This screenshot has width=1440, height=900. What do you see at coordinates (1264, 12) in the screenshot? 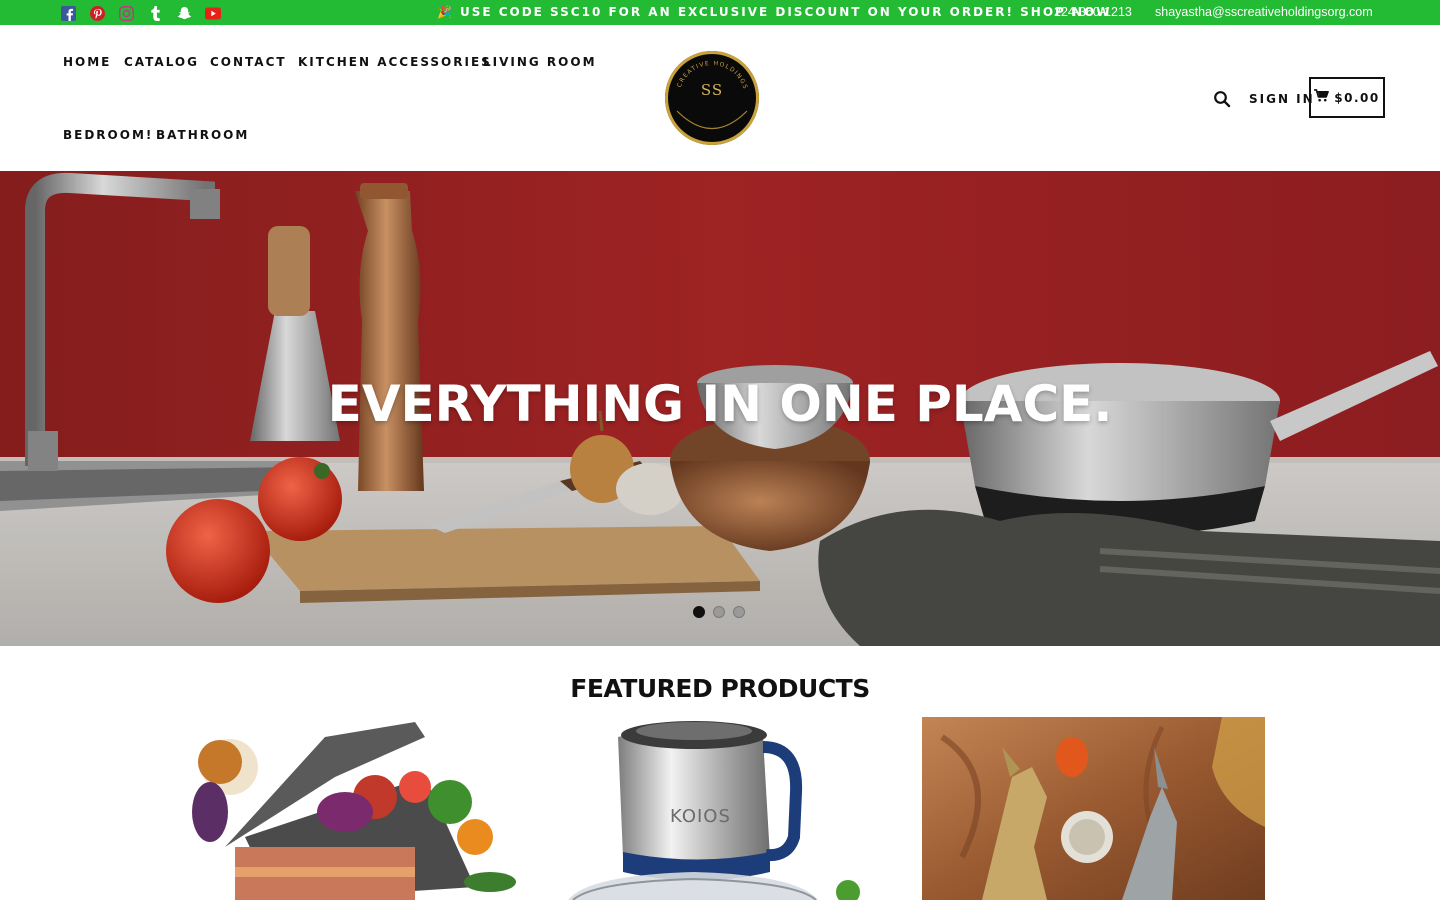
I see `email-link: shayastha@sscreativeholdingsorg.com` at bounding box center [1264, 12].